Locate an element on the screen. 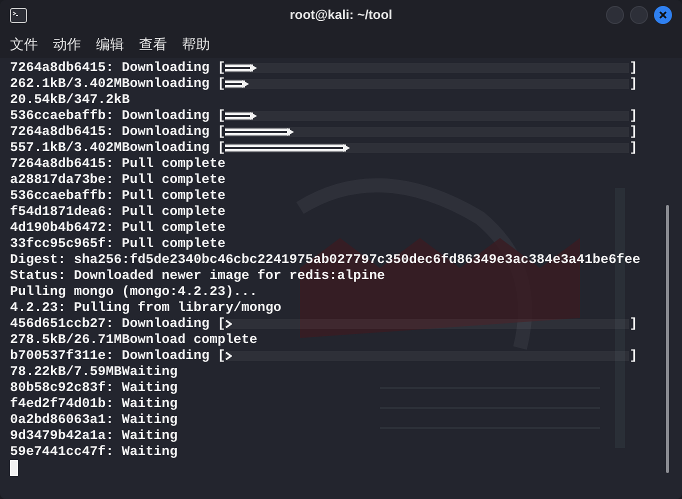  terminal-line: 0a2bd86063a1: Waiting is located at coordinates (94, 420).